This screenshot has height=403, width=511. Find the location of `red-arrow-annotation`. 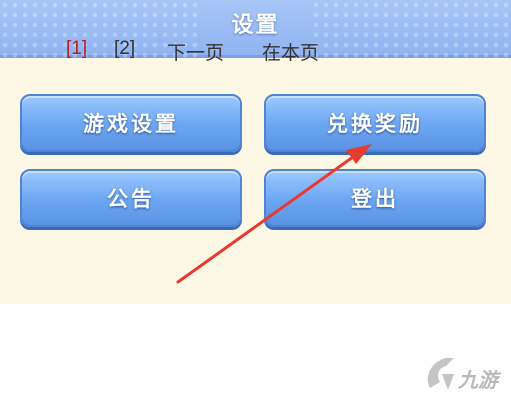

red-arrow-annotation is located at coordinates (274, 214).